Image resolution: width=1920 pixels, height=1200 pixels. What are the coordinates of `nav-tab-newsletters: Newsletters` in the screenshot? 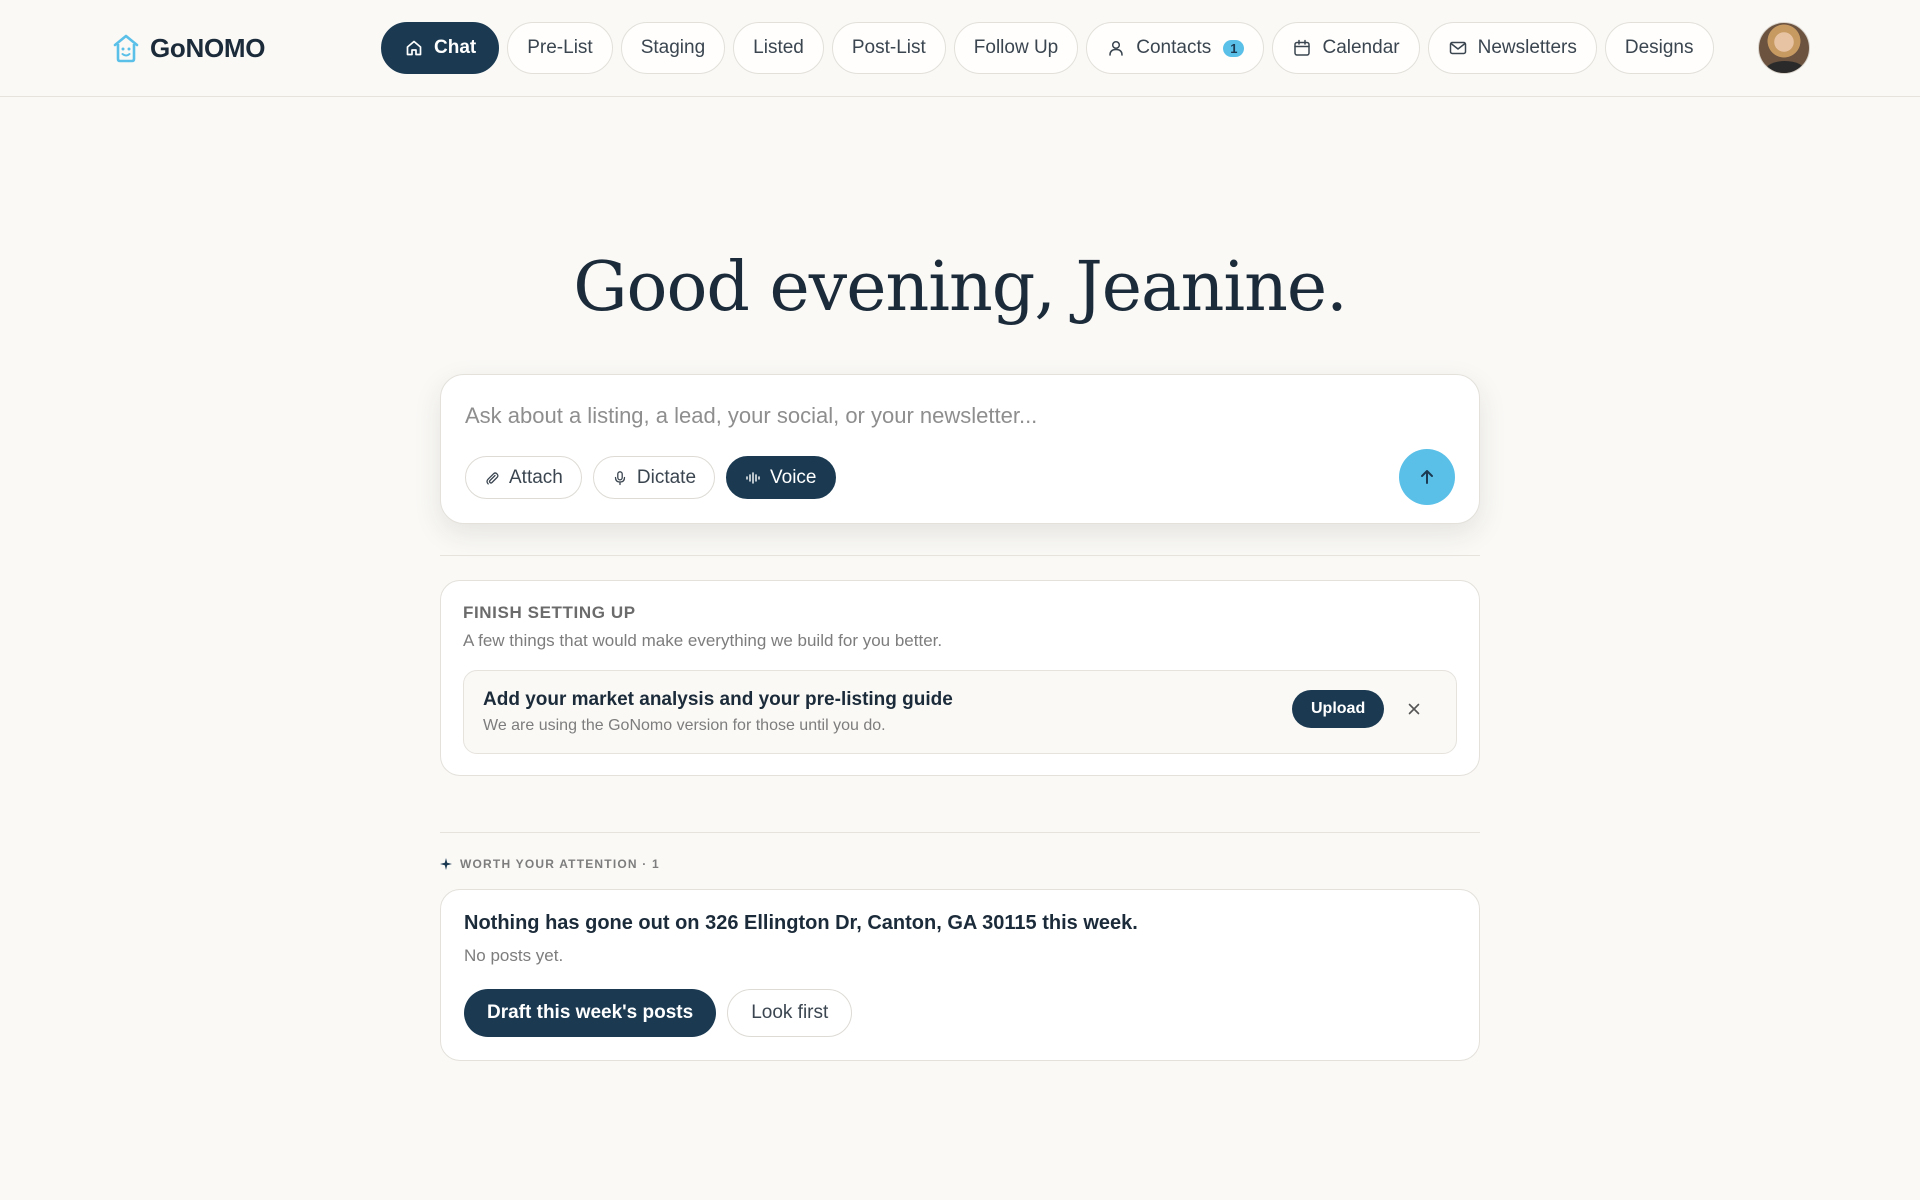 It's located at (1512, 48).